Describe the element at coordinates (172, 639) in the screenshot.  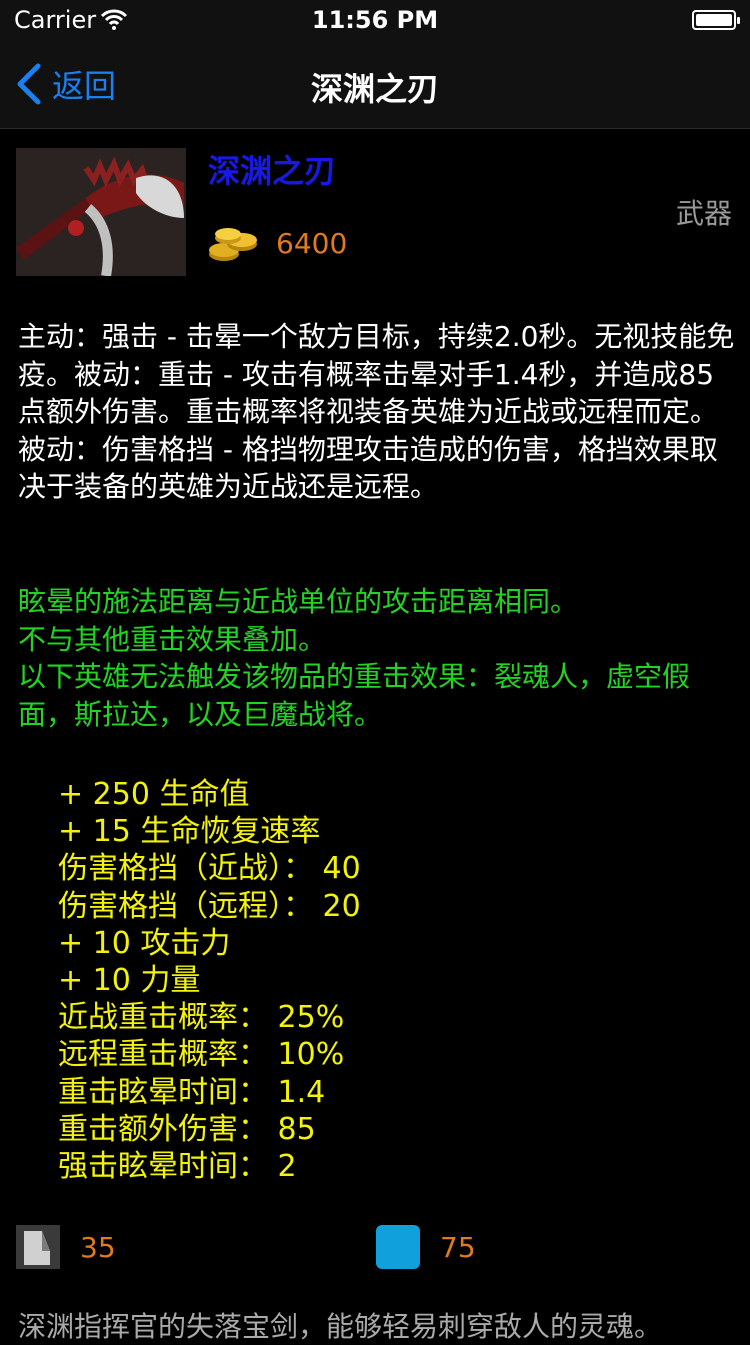
I see `note-line: 不与其他重击效果叠加。` at that location.